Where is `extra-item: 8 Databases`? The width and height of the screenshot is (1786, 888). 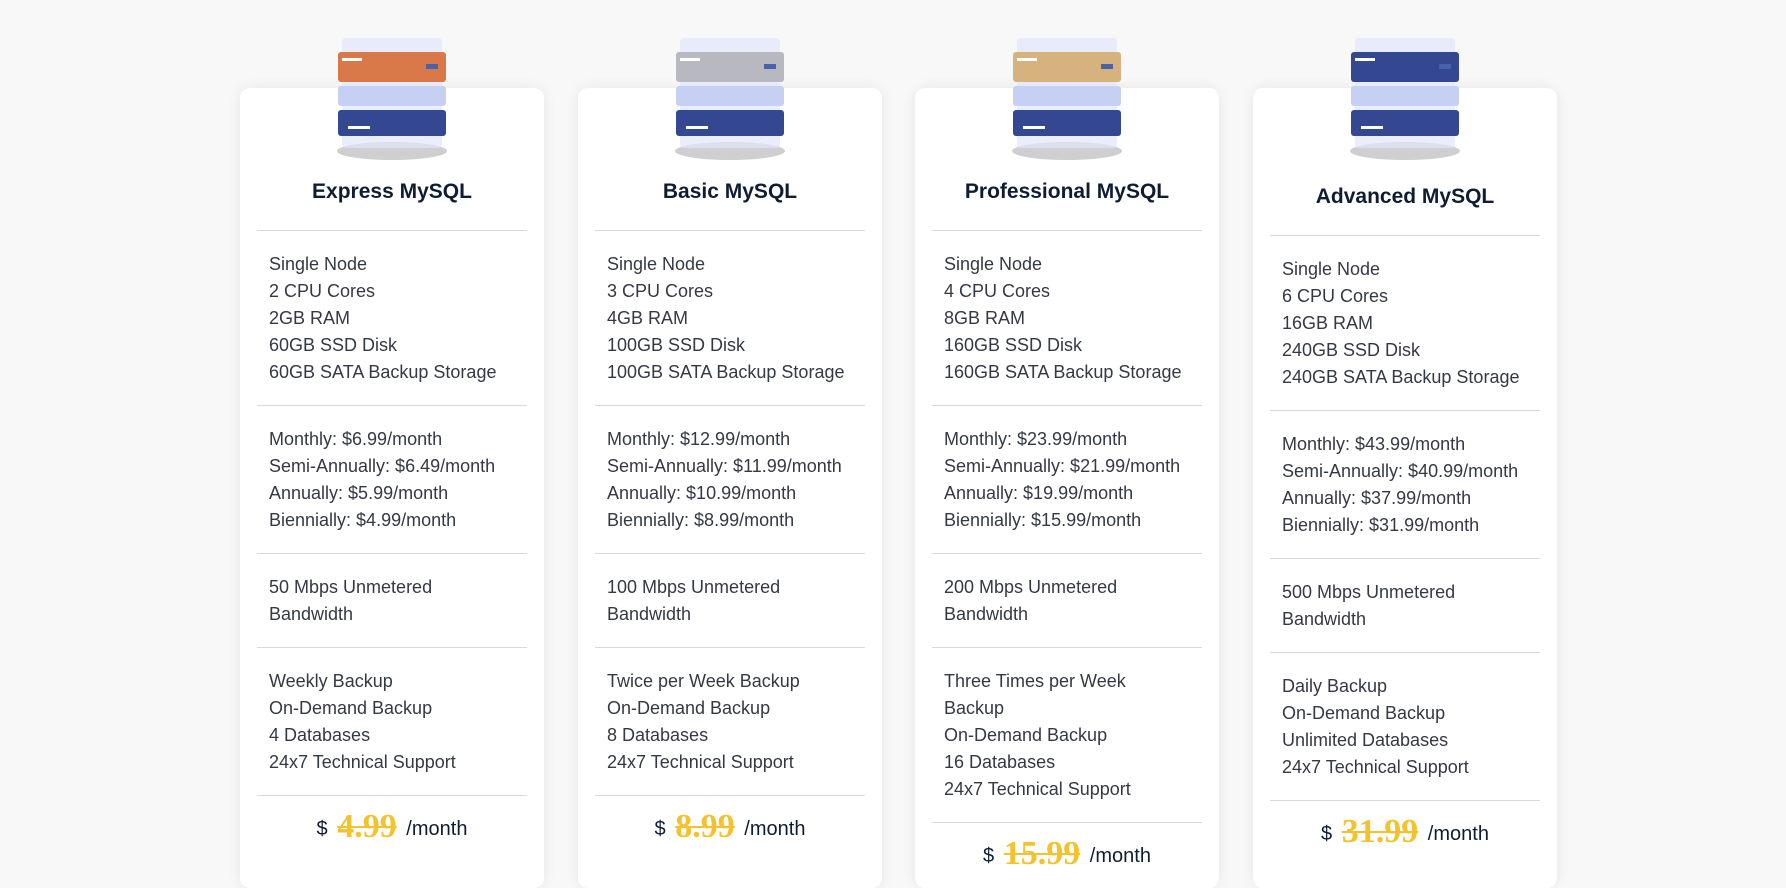
extra-item: 8 Databases is located at coordinates (658, 735).